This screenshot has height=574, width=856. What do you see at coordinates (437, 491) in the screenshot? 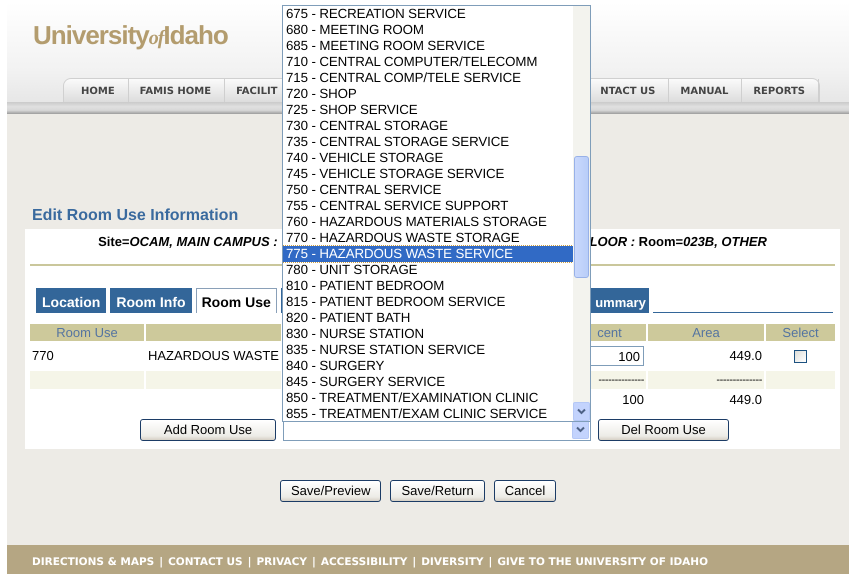
I see `form-button: Save/Return` at bounding box center [437, 491].